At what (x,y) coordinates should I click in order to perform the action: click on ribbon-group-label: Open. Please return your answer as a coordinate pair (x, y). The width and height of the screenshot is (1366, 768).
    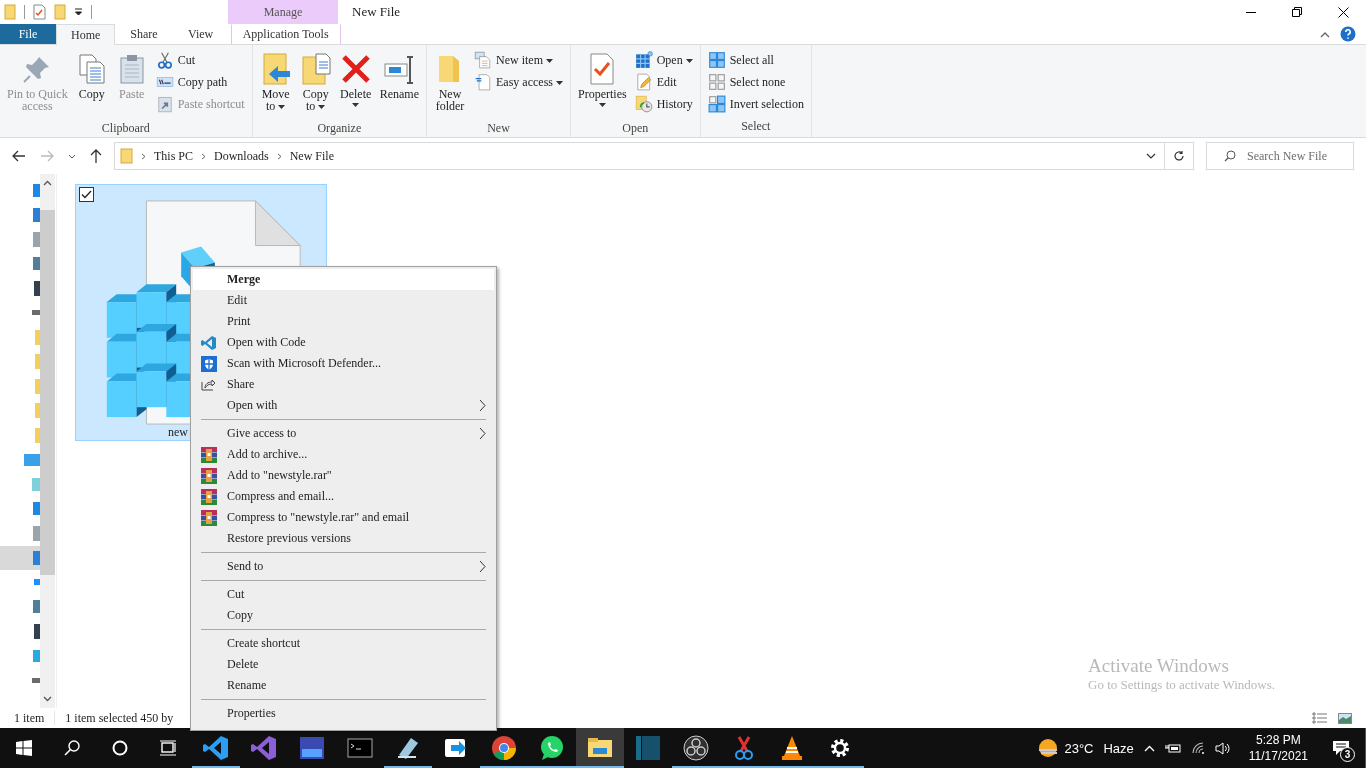
    Looking at the image, I should click on (635, 128).